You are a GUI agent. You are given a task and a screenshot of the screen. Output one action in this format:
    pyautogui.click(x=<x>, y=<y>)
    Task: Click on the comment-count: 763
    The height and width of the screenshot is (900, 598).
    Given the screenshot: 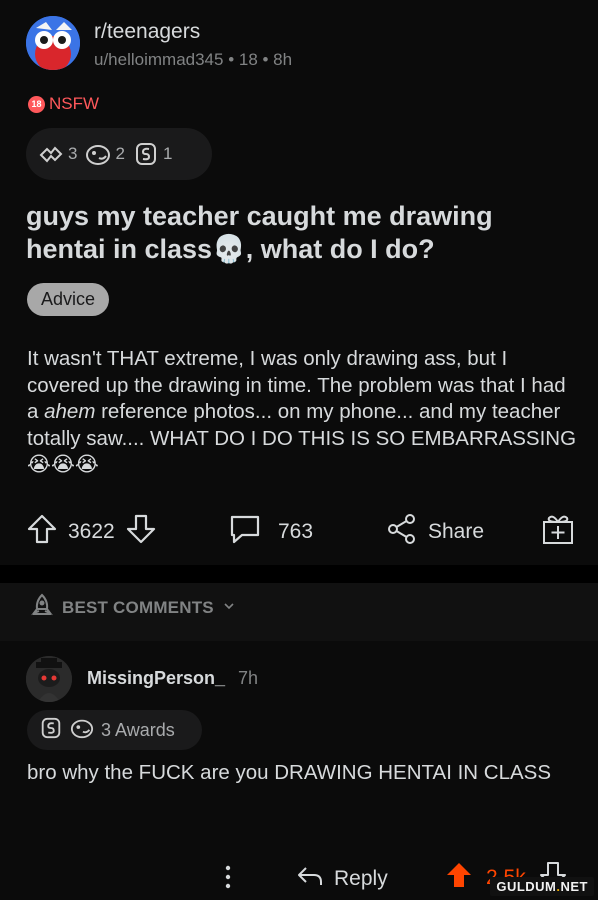 What is the action you would take?
    pyautogui.click(x=296, y=531)
    